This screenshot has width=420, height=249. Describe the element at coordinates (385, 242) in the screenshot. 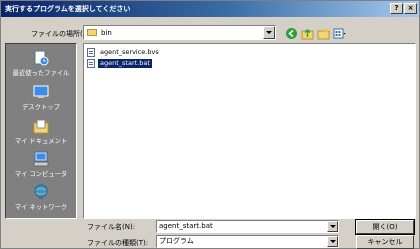

I see `cancel-button: キャンセル` at that location.